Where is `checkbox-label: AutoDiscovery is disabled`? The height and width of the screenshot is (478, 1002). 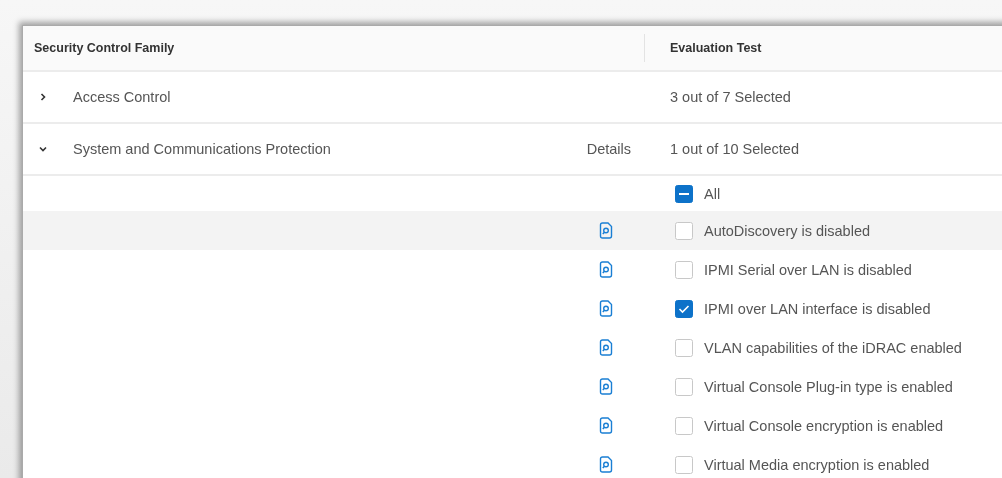 checkbox-label: AutoDiscovery is disabled is located at coordinates (787, 230).